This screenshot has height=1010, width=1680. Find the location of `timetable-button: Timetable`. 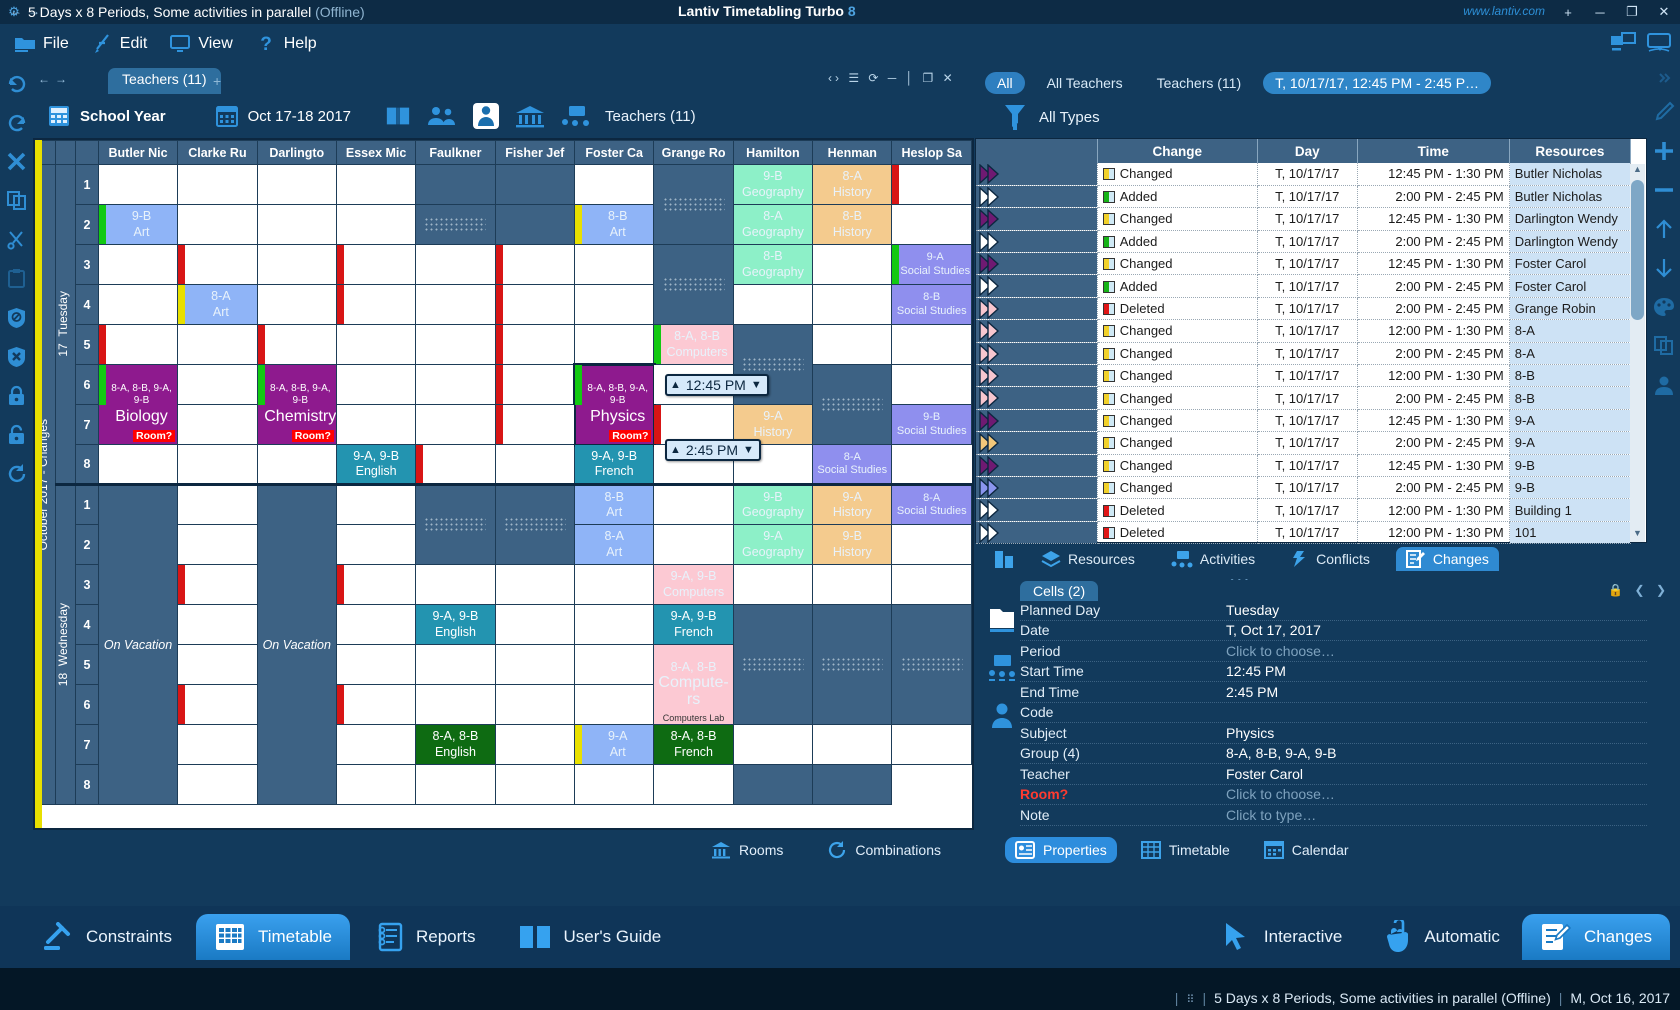

timetable-button: Timetable is located at coordinates (1185, 850).